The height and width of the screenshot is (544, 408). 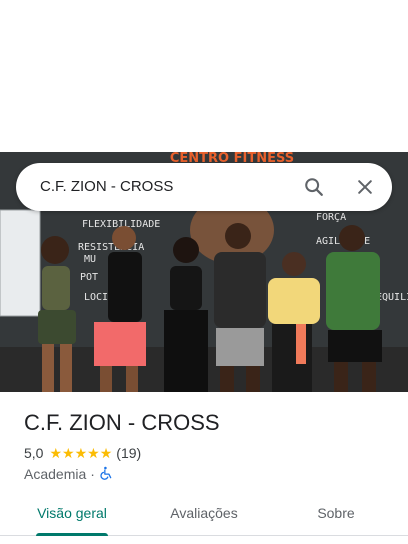 I want to click on wall-word: POT, so click(x=89, y=277).